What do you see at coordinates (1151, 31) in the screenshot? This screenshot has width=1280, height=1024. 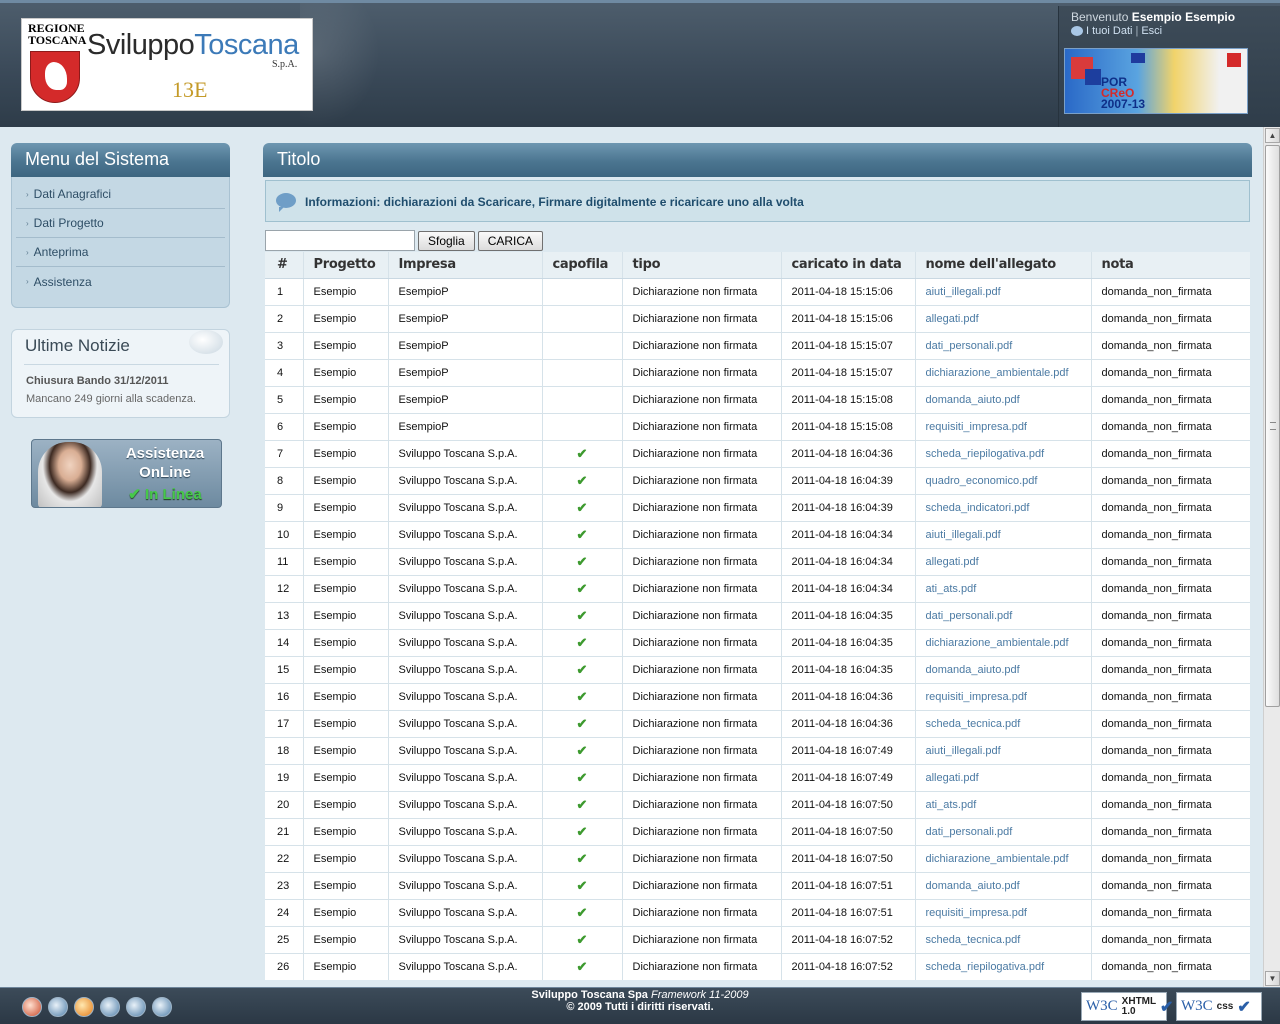 I see `logout-link: Esci` at bounding box center [1151, 31].